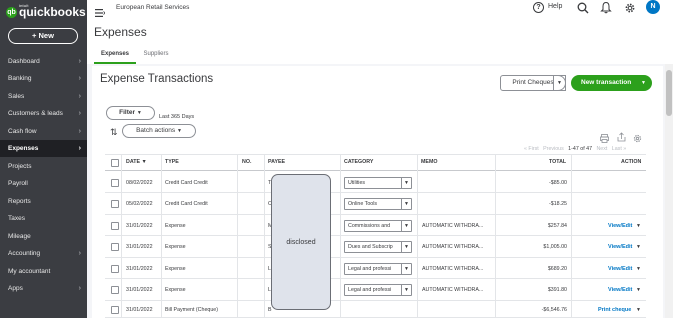  I want to click on column-header-no: NO., so click(246, 162).